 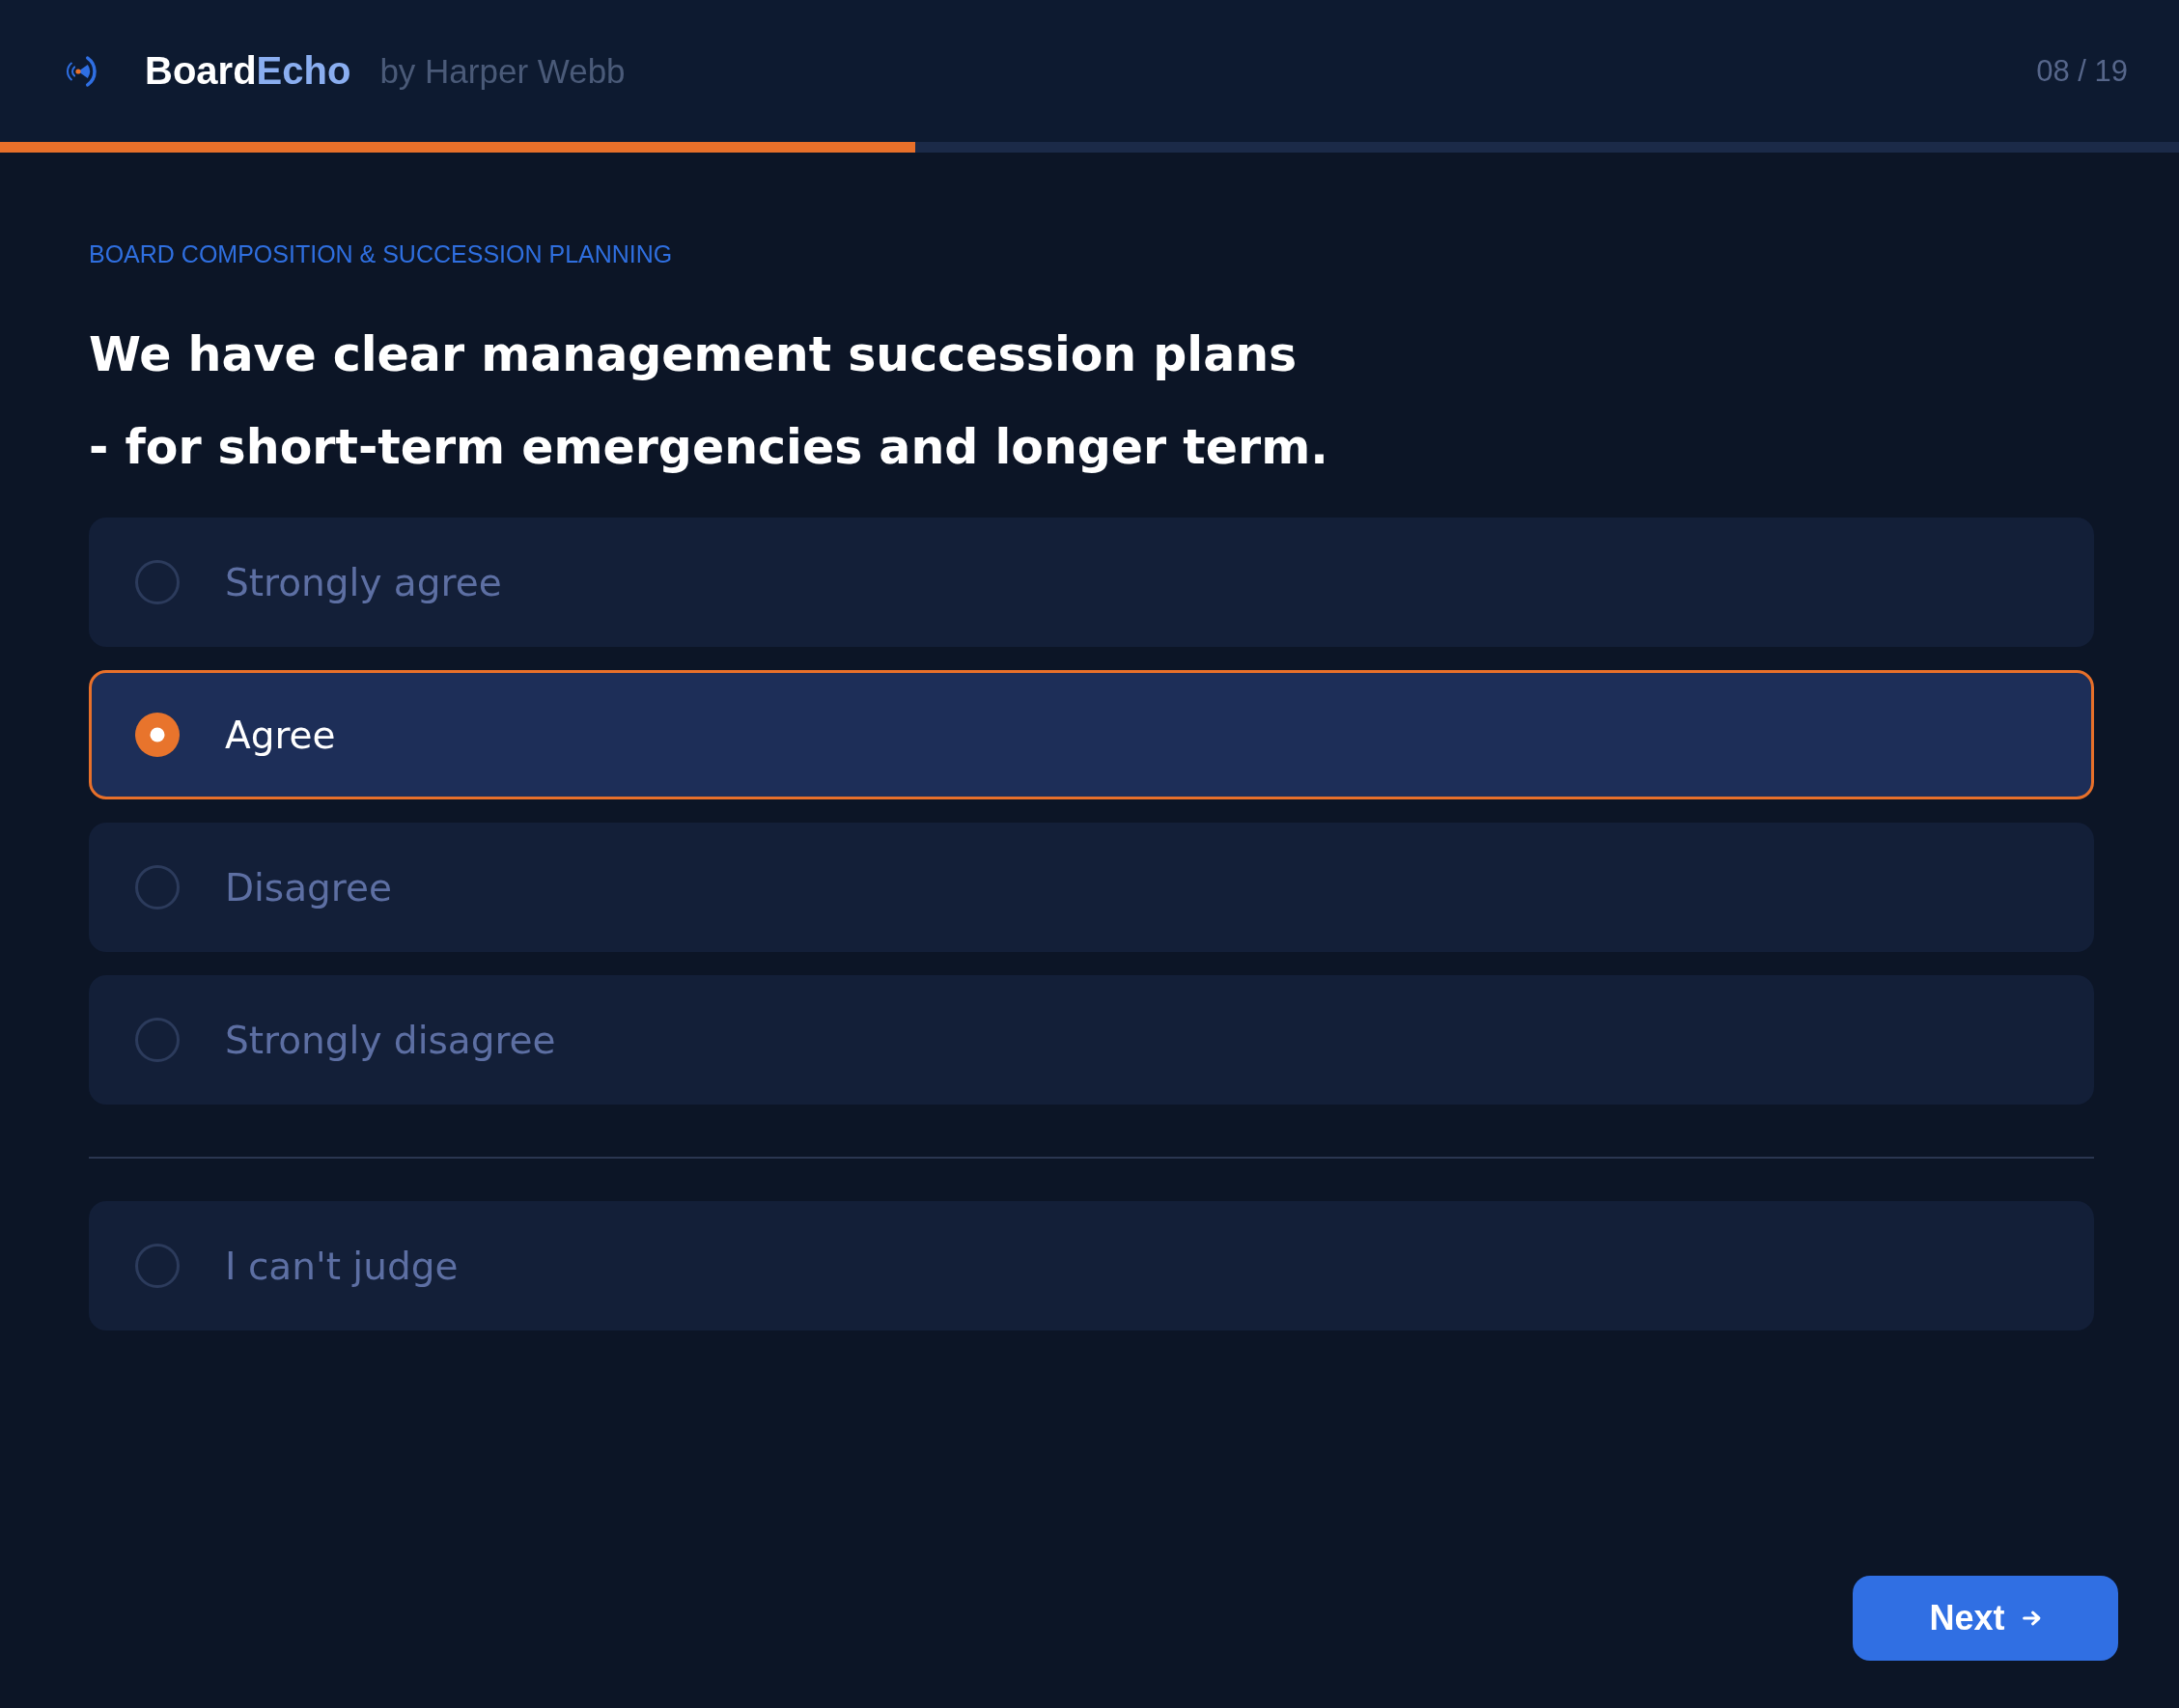 What do you see at coordinates (1091, 582) in the screenshot?
I see `answer-option: Strongly agree` at bounding box center [1091, 582].